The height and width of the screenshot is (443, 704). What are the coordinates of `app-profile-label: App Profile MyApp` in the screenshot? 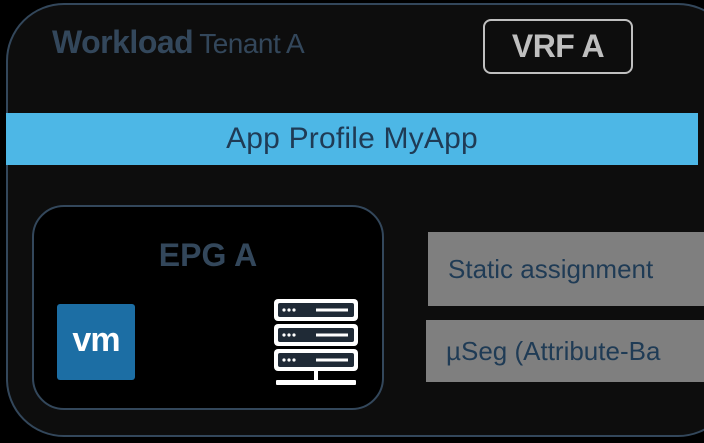 It's located at (352, 138).